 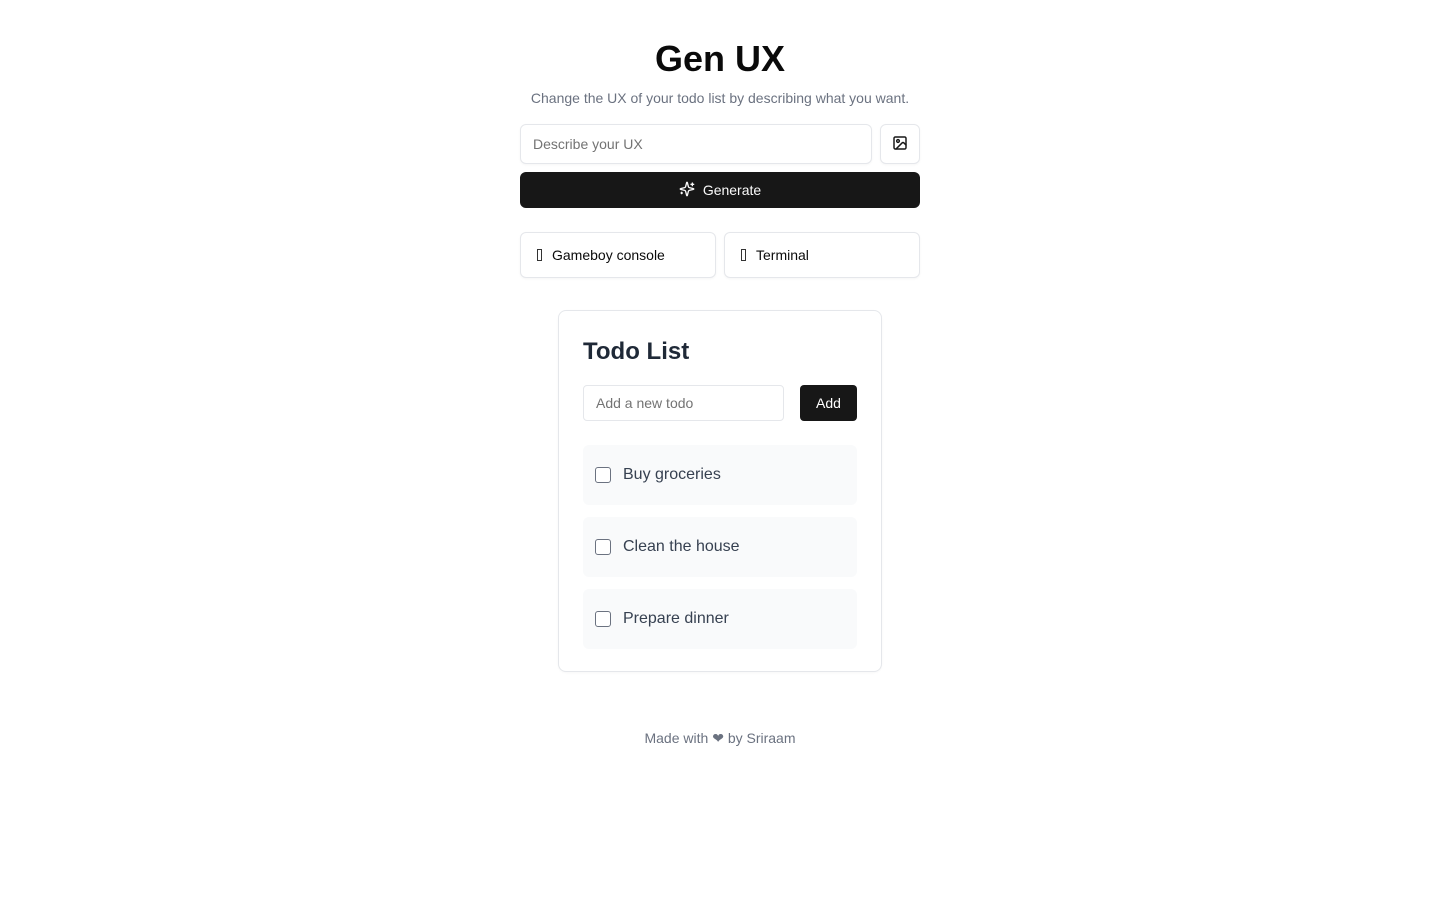 What do you see at coordinates (696, 144) in the screenshot?
I see `ux-description-input` at bounding box center [696, 144].